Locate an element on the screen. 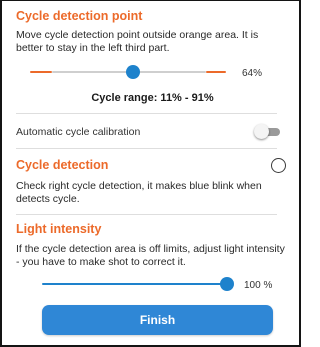 The height and width of the screenshot is (347, 320). cycle-point-slider is located at coordinates (128, 72).